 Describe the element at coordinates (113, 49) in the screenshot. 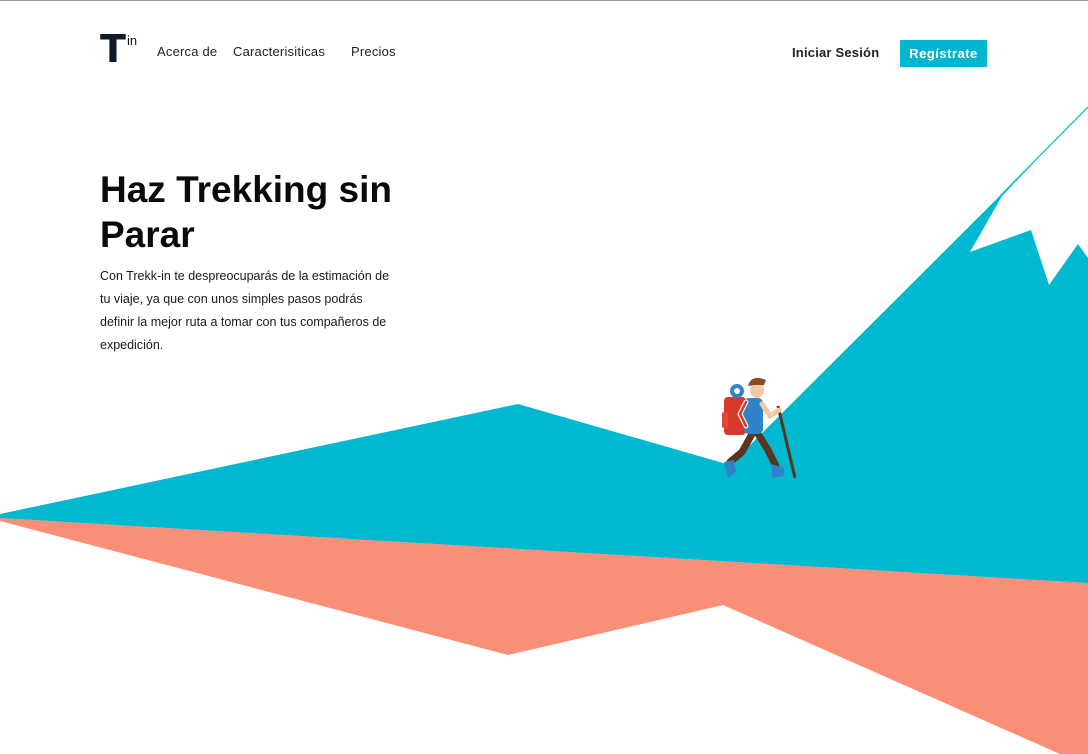

I see `logo-letter: T` at that location.